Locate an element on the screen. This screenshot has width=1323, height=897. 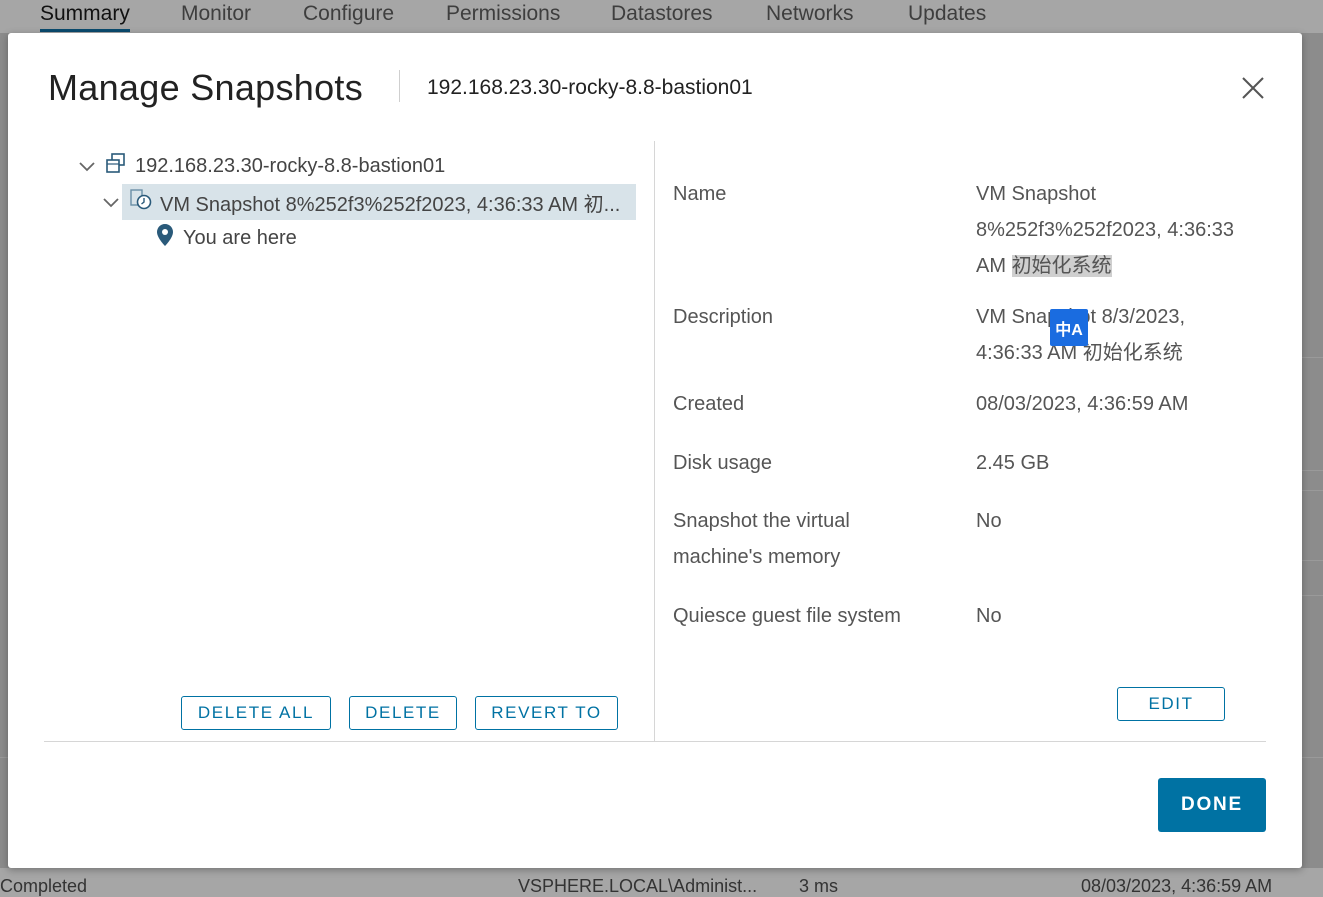
tab-updates: Updates is located at coordinates (947, 14).